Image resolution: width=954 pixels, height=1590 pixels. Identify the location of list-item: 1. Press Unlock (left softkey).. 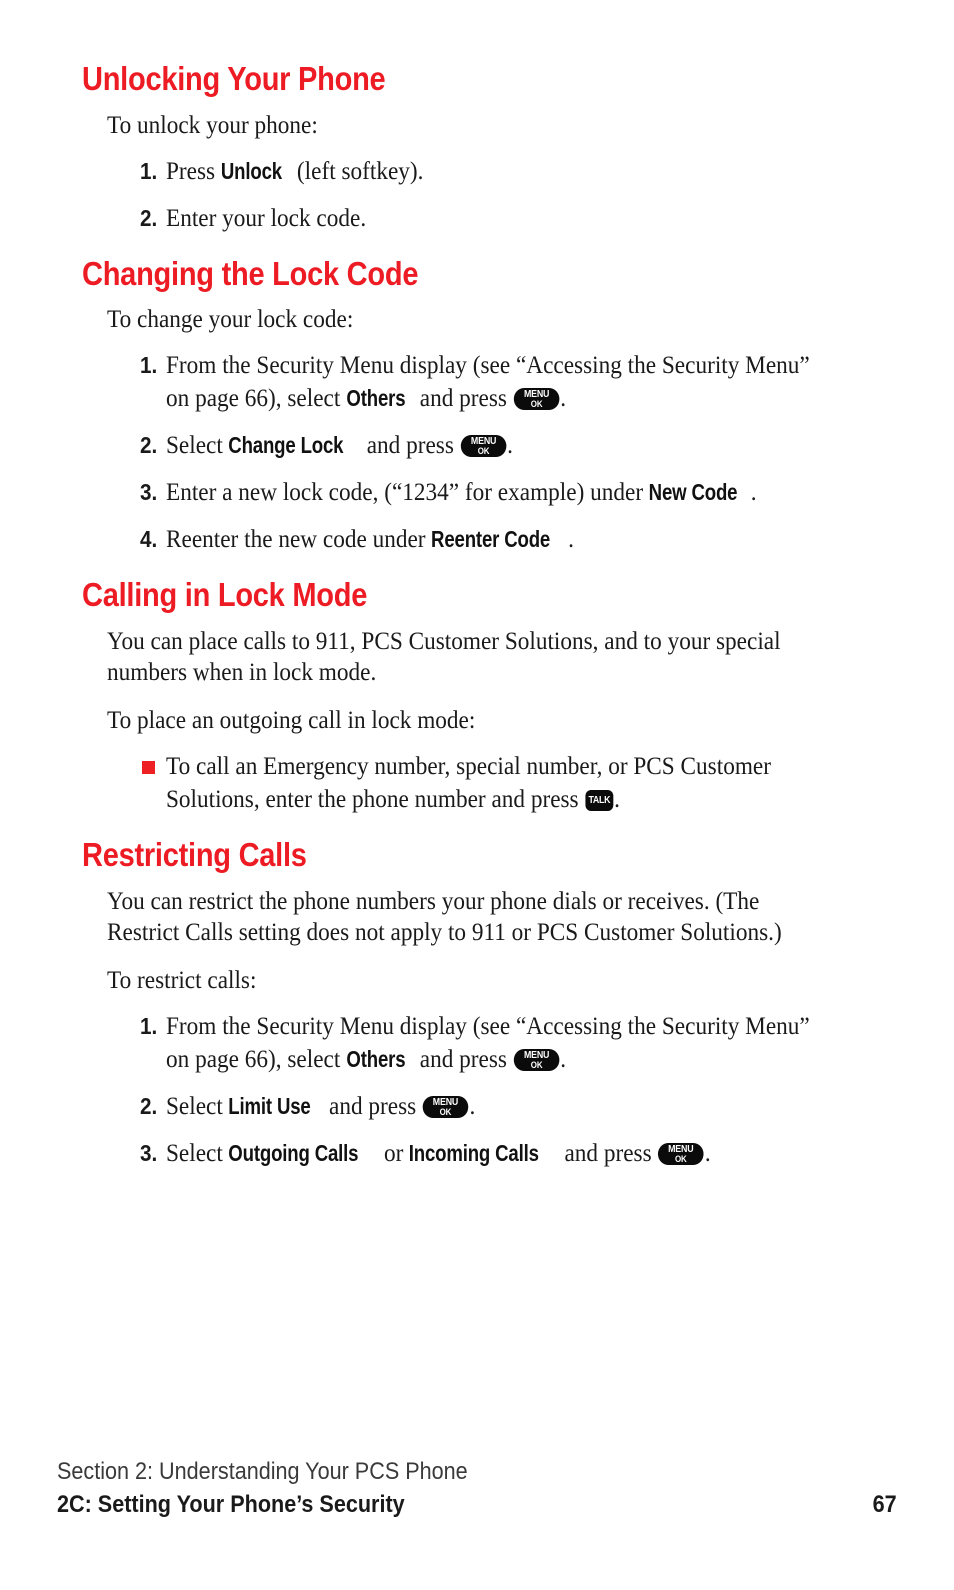
(477, 171).